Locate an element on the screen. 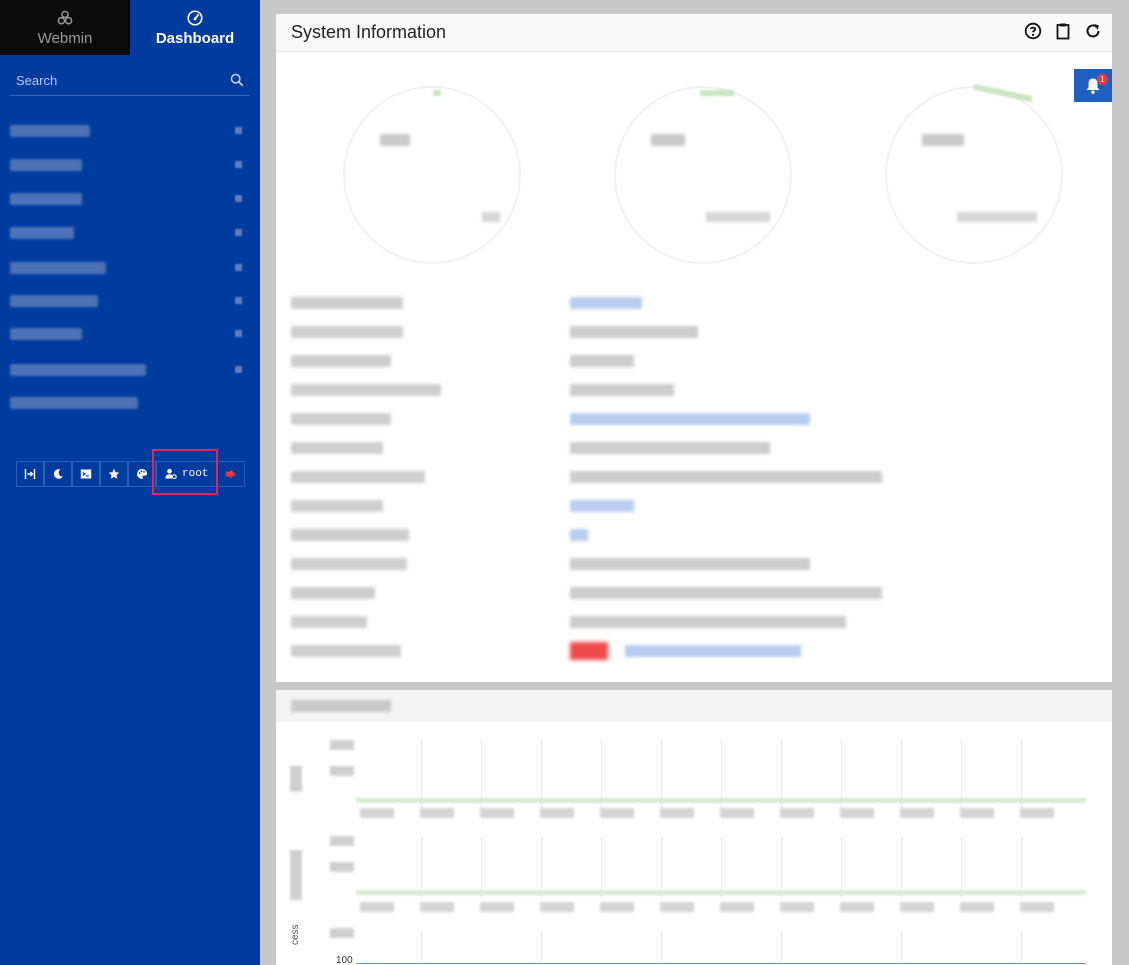 This screenshot has height=965, width=1129. user-cog-icon is located at coordinates (171, 474).